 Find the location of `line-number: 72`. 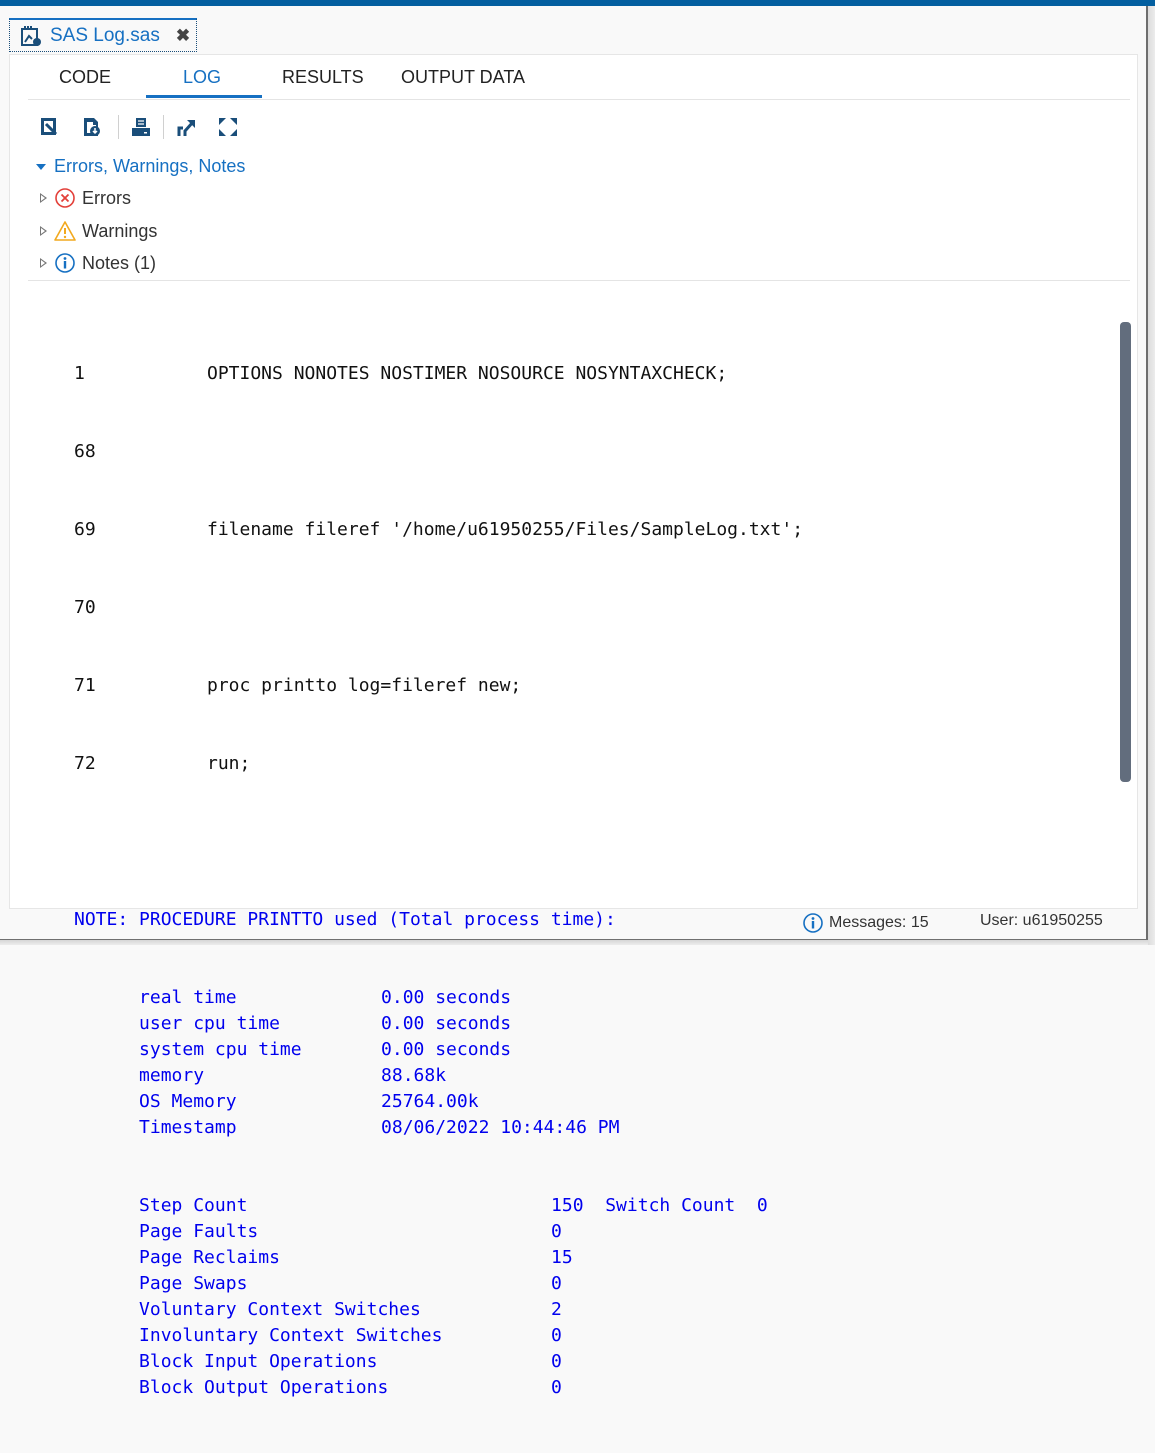

line-number: 72 is located at coordinates (85, 763).